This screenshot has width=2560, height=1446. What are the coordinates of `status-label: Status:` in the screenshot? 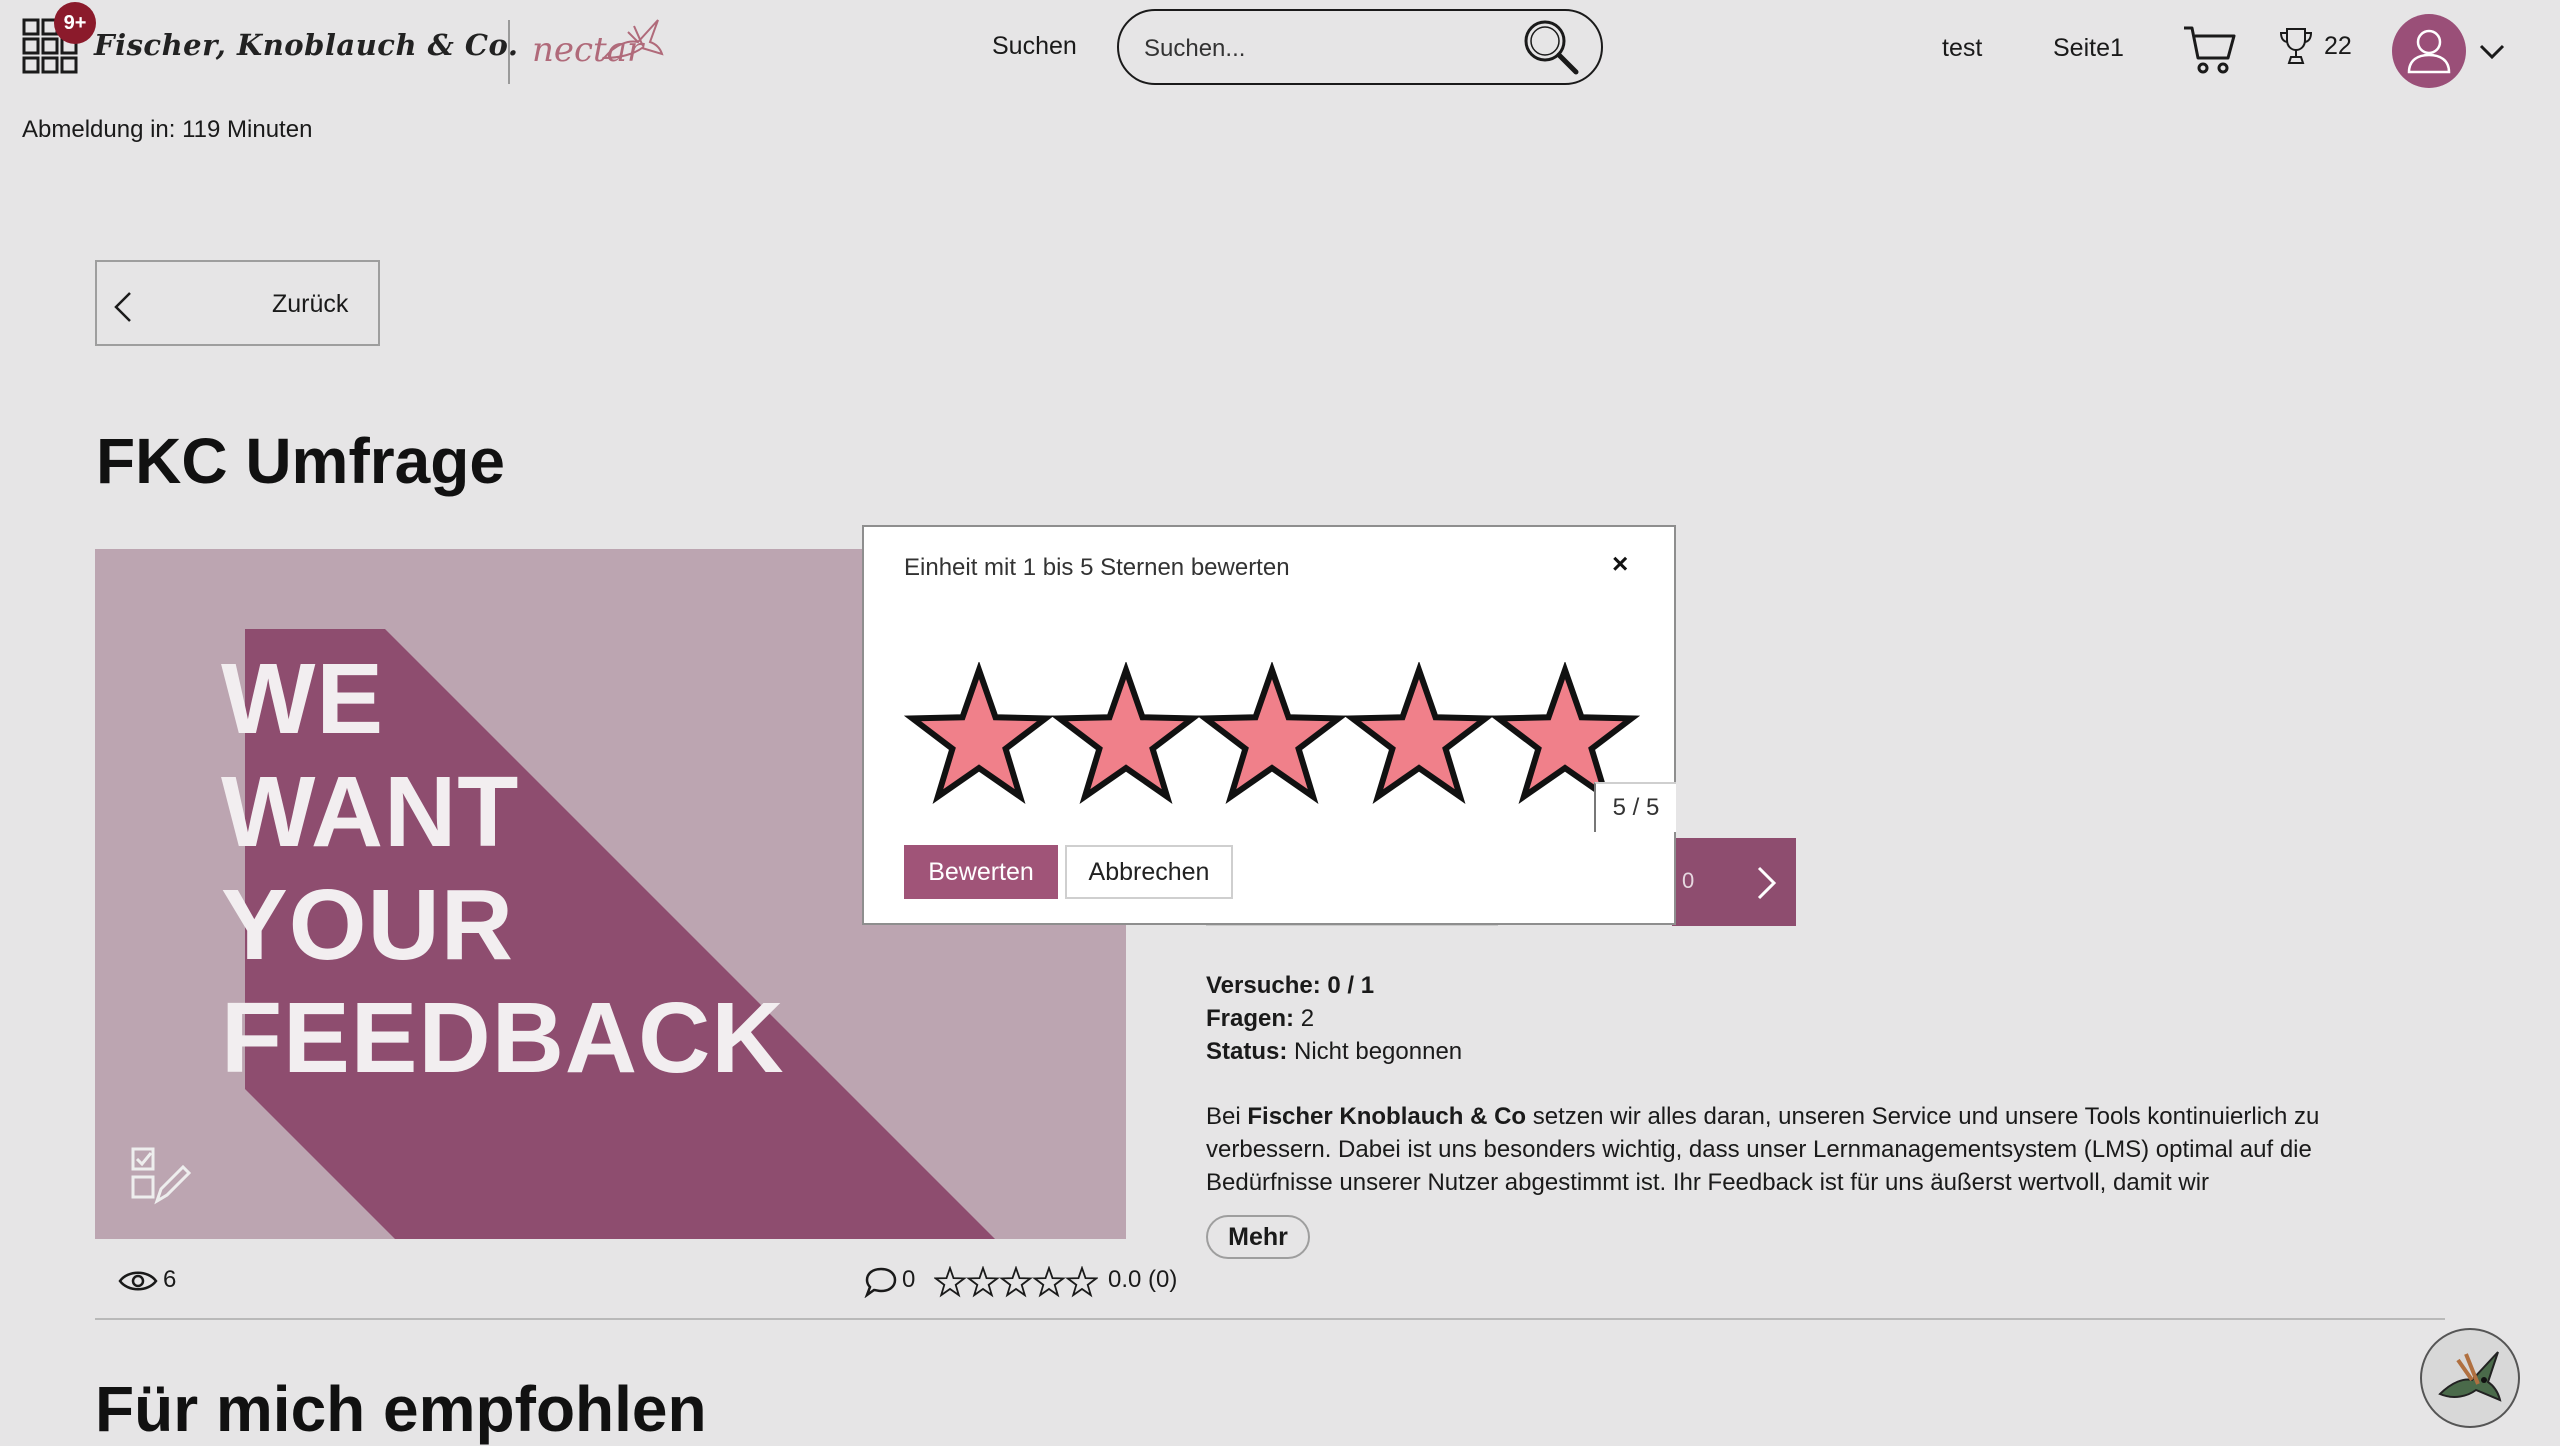 It's located at (1247, 1051).